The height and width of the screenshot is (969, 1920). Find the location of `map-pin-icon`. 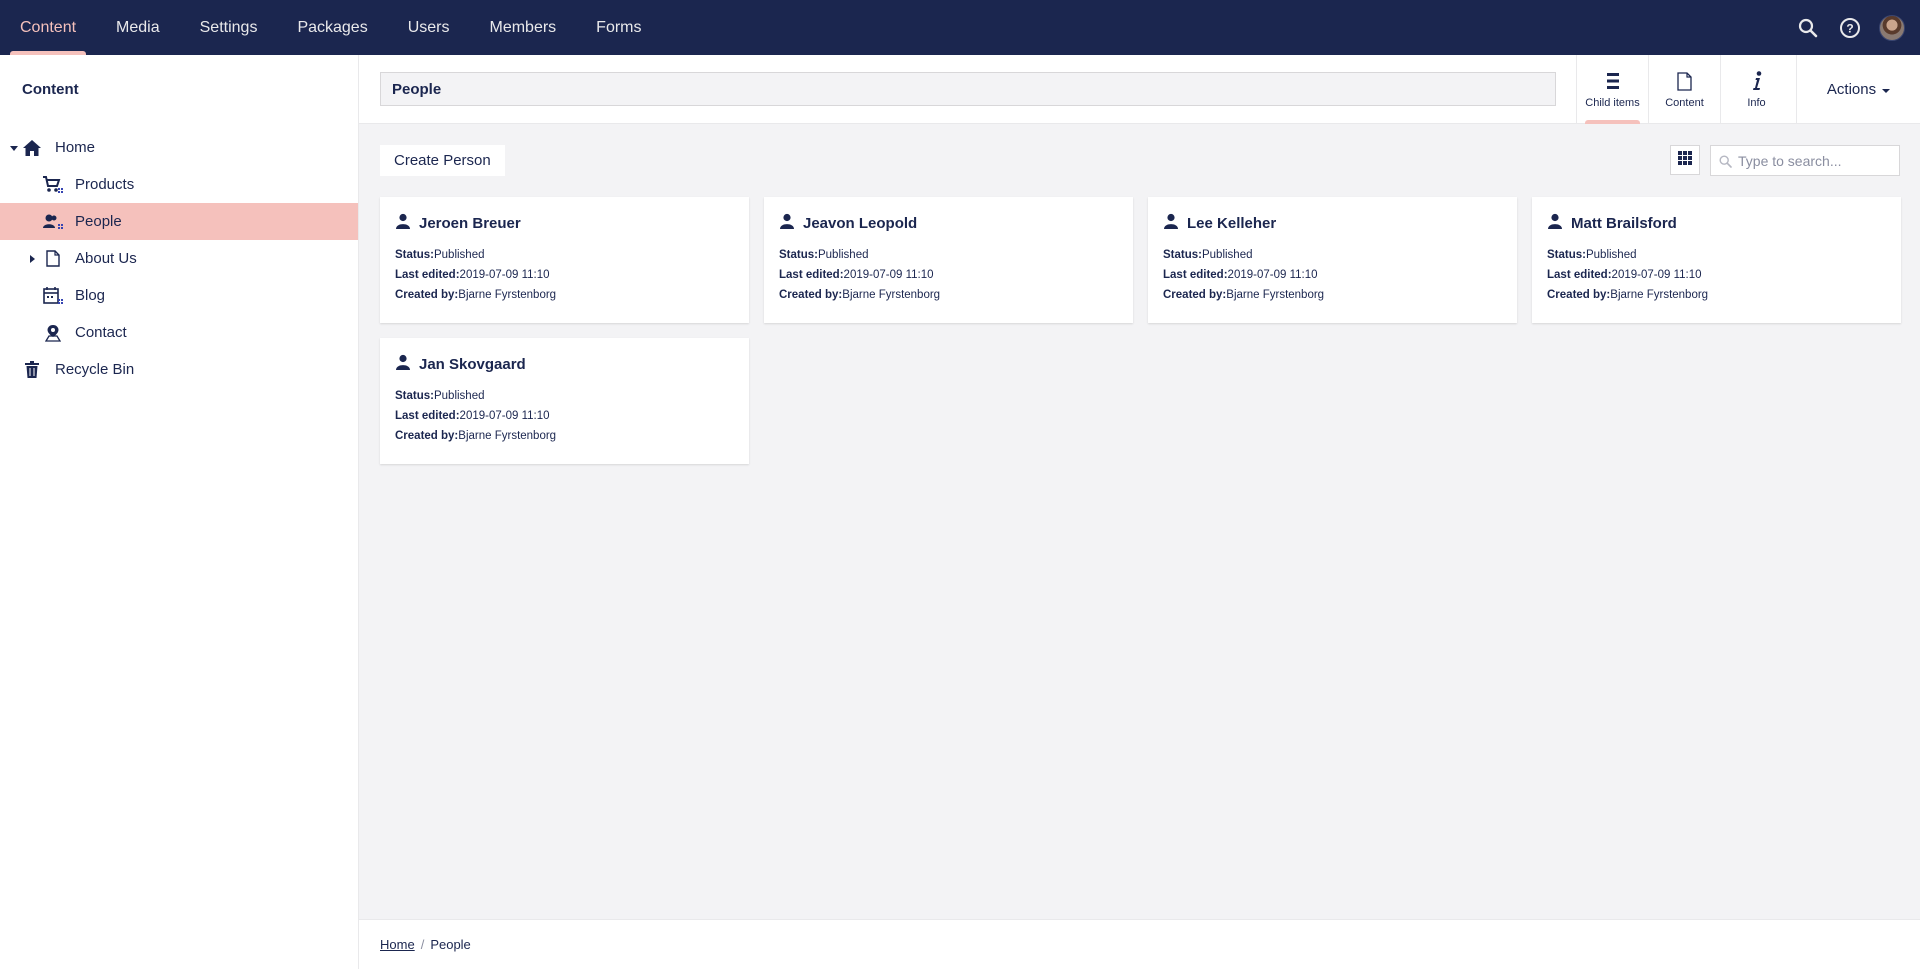

map-pin-icon is located at coordinates (53, 333).